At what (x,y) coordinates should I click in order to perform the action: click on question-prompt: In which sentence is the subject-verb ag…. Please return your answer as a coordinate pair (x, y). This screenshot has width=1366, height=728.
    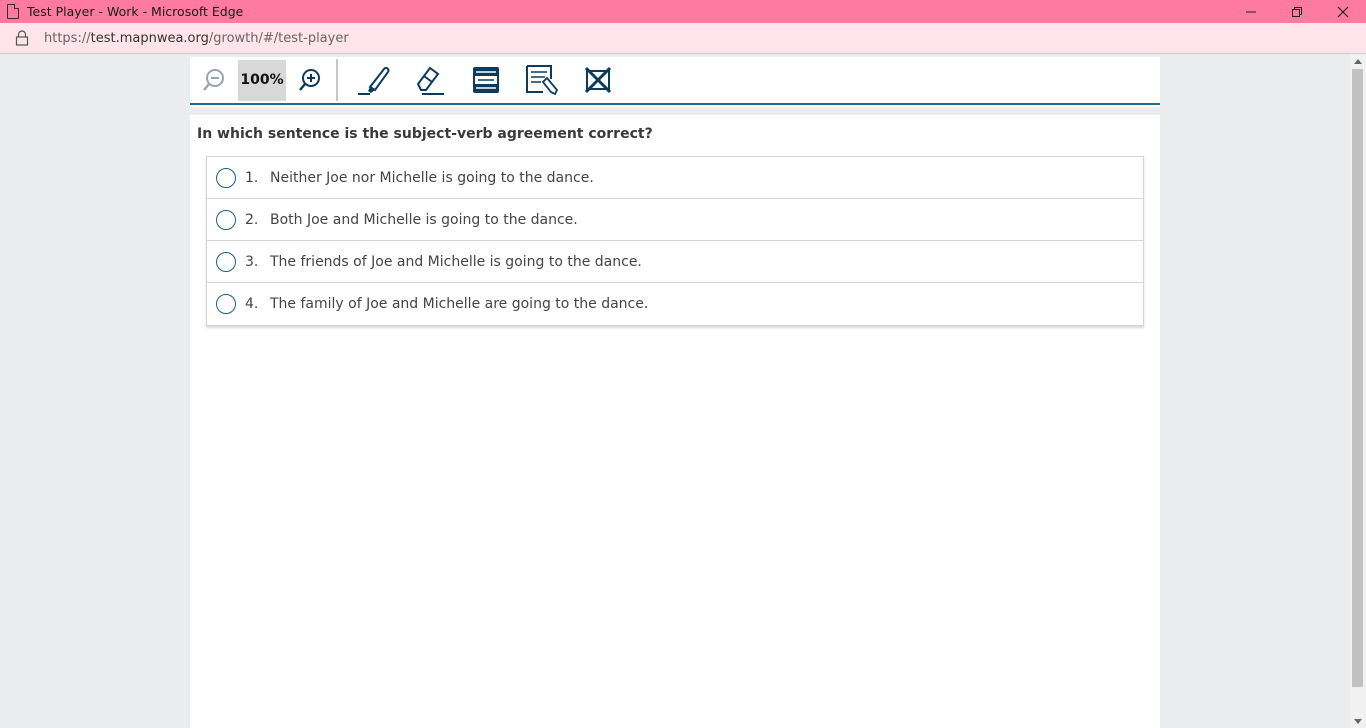
    Looking at the image, I should click on (425, 134).